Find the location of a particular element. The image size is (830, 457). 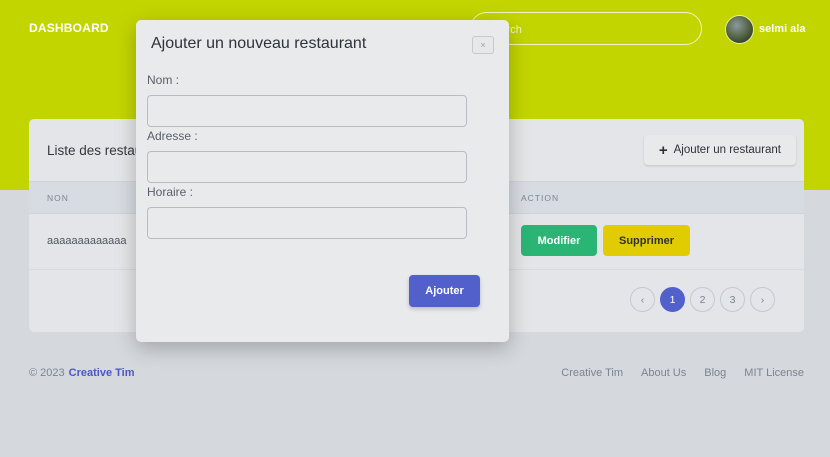

footer-brand-link: Creative Tim is located at coordinates (102, 373).